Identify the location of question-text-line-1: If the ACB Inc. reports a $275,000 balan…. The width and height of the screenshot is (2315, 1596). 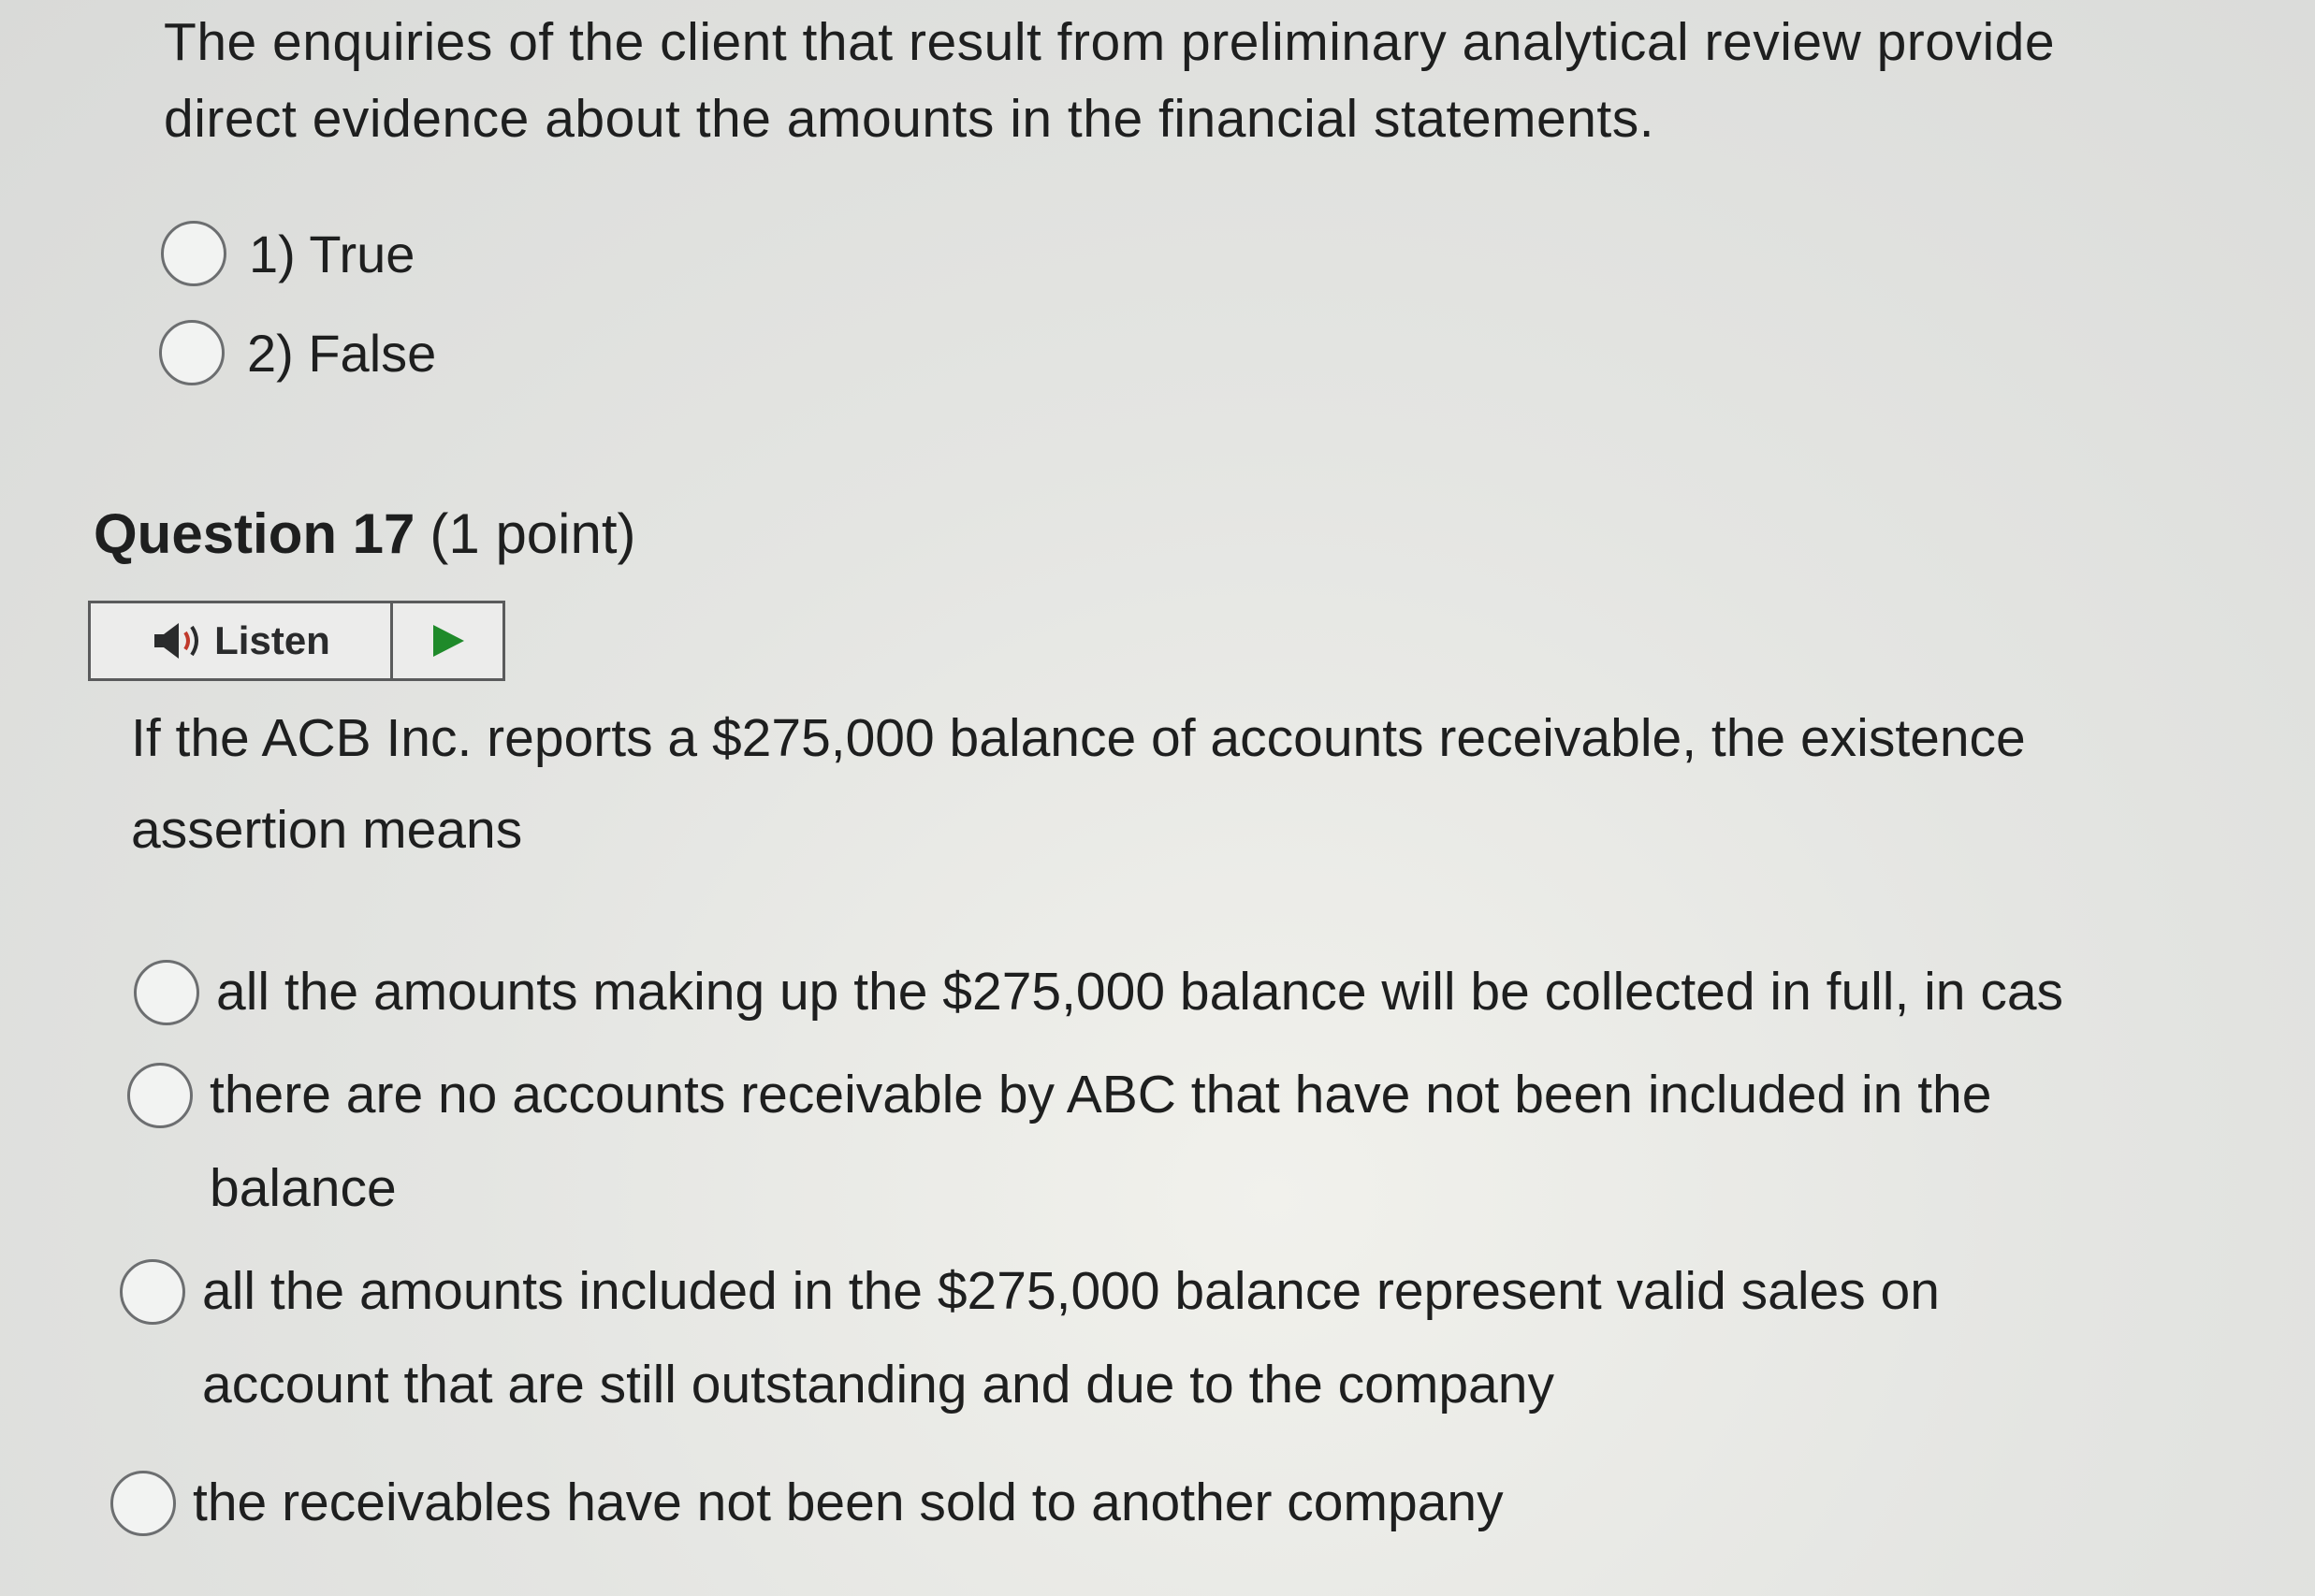
(1079, 738).